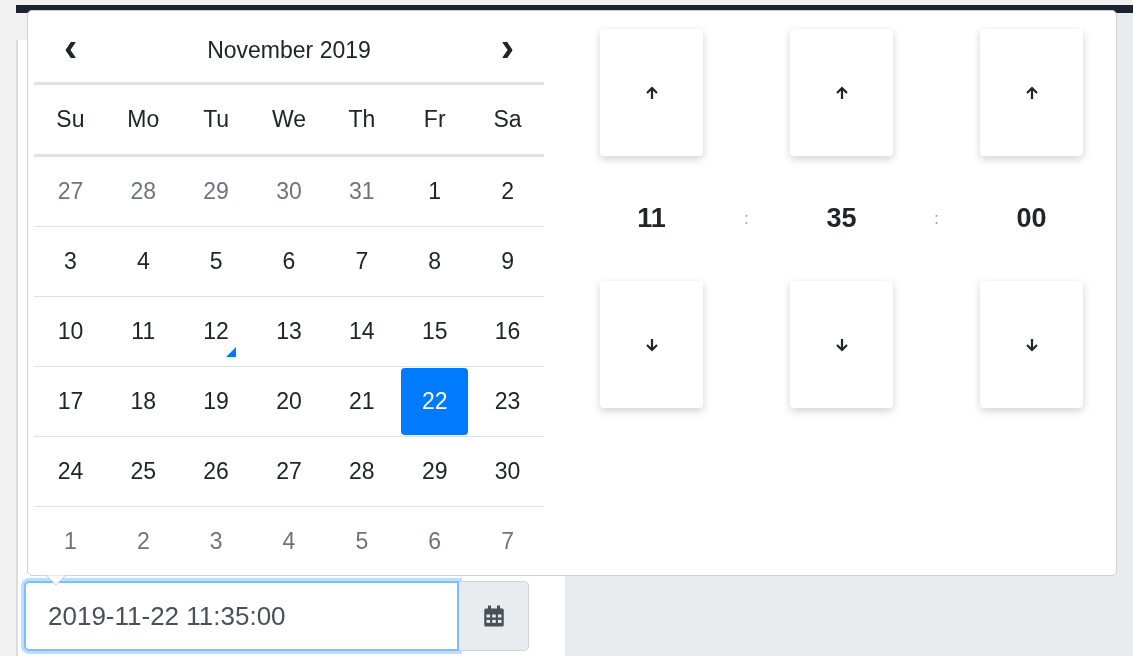 The width and height of the screenshot is (1133, 656). I want to click on calendar-button, so click(494, 616).